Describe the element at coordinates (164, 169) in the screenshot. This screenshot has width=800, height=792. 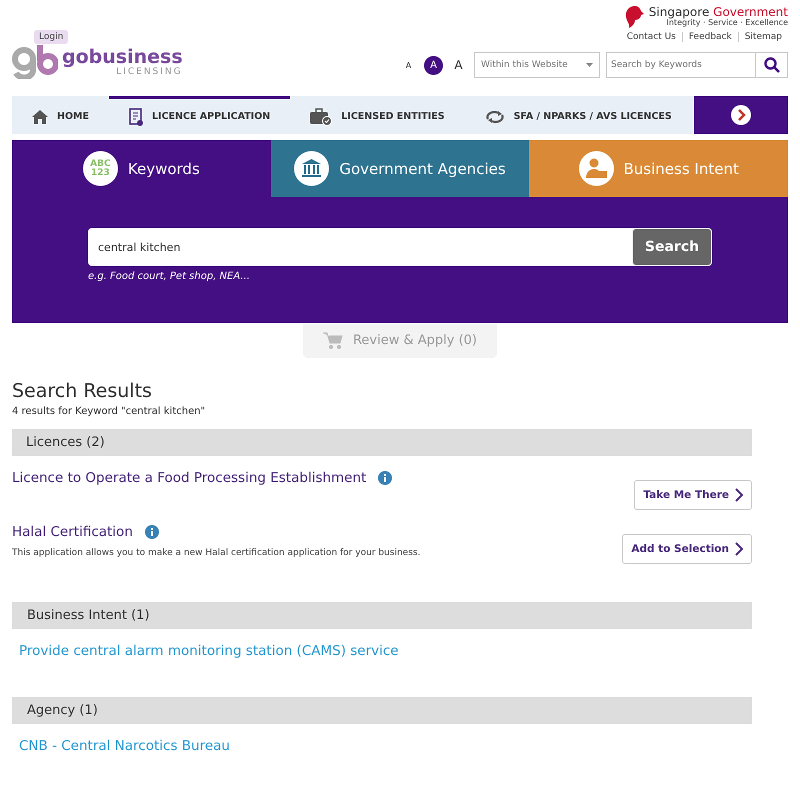
I see `tab-label: Keywords` at that location.